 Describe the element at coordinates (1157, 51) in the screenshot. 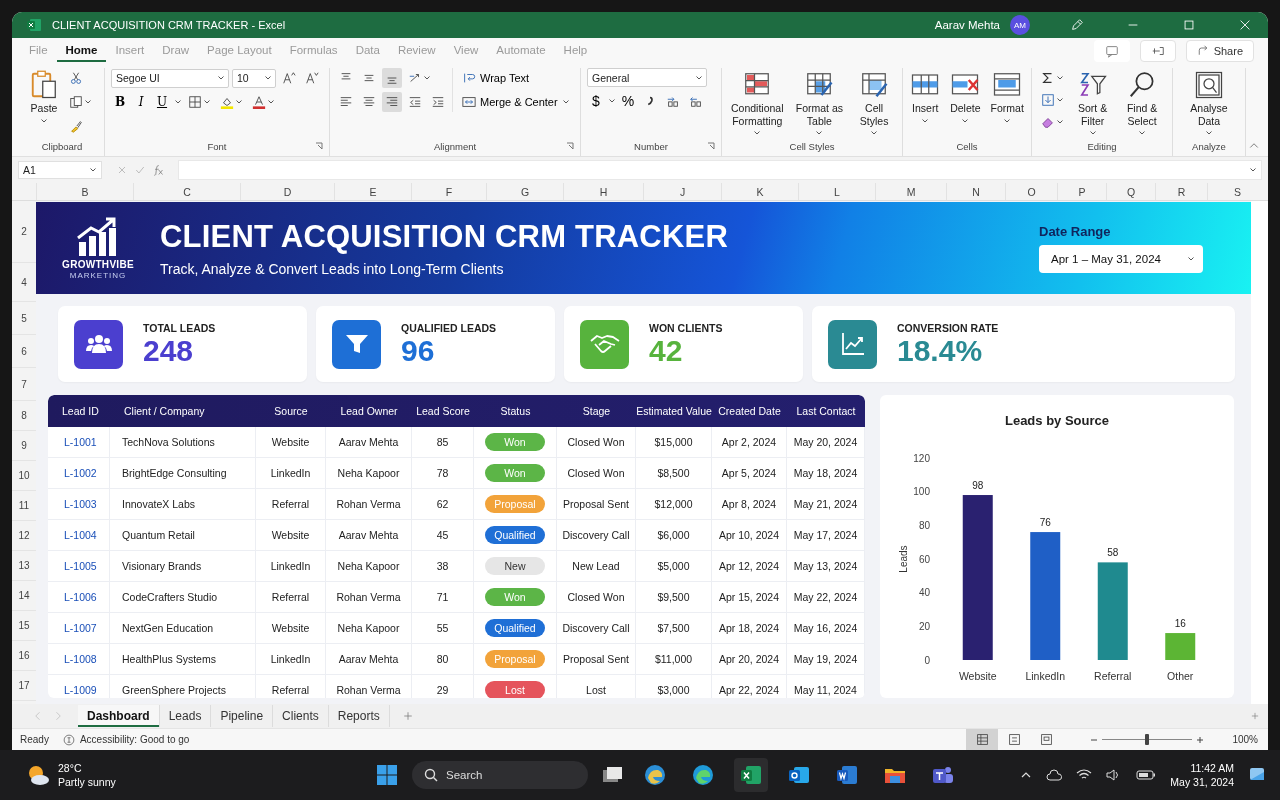

I see `present-button` at that location.